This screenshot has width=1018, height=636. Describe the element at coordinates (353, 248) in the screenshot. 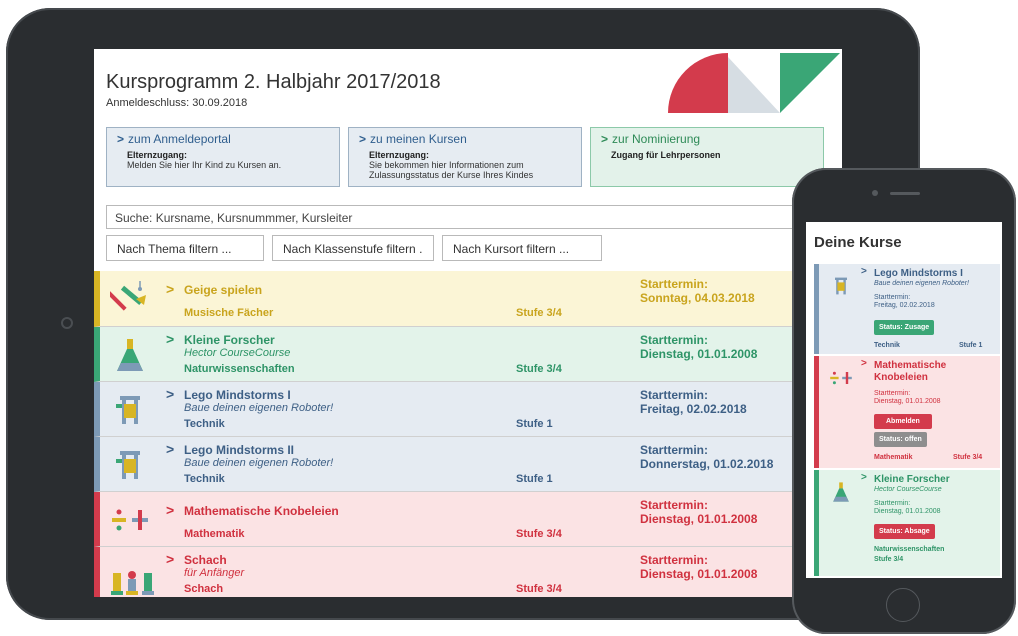

I see `filter-klassenstufe-select: Nach Klassenstufe filtern .` at that location.